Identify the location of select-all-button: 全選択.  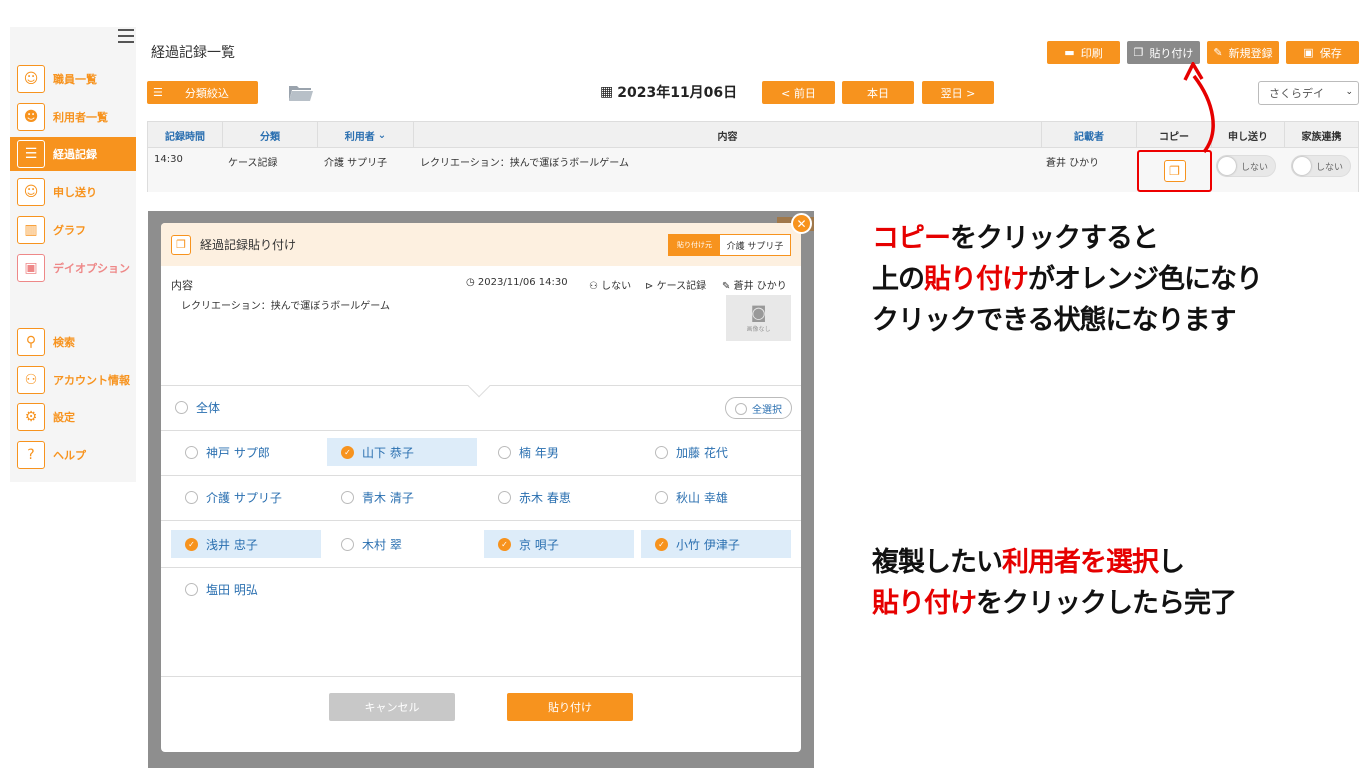
(758, 408).